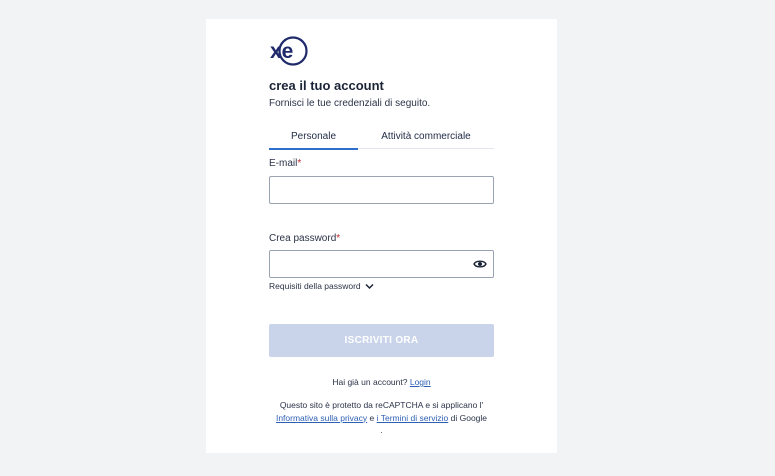 The width and height of the screenshot is (775, 476). Describe the element at coordinates (480, 264) in the screenshot. I see `eye-icon` at that location.